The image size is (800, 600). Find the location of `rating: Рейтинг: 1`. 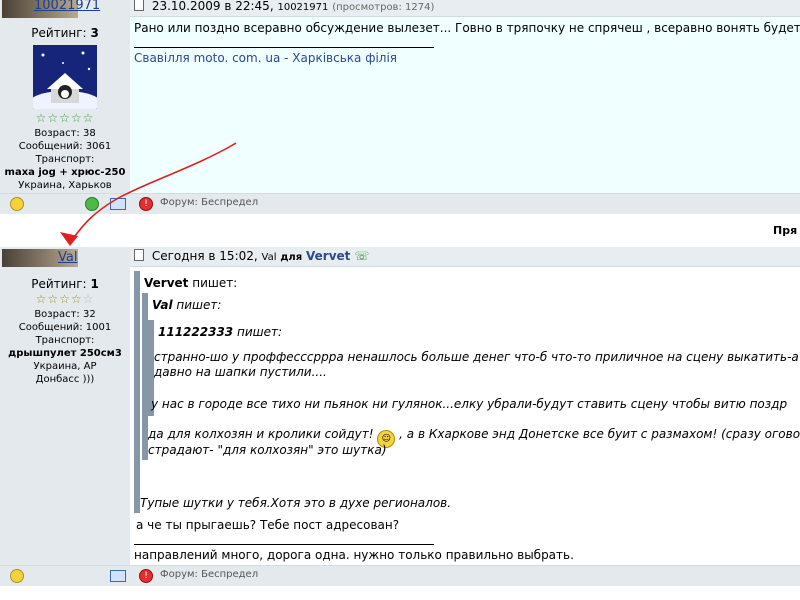

rating: Рейтинг: 1 is located at coordinates (65, 284).